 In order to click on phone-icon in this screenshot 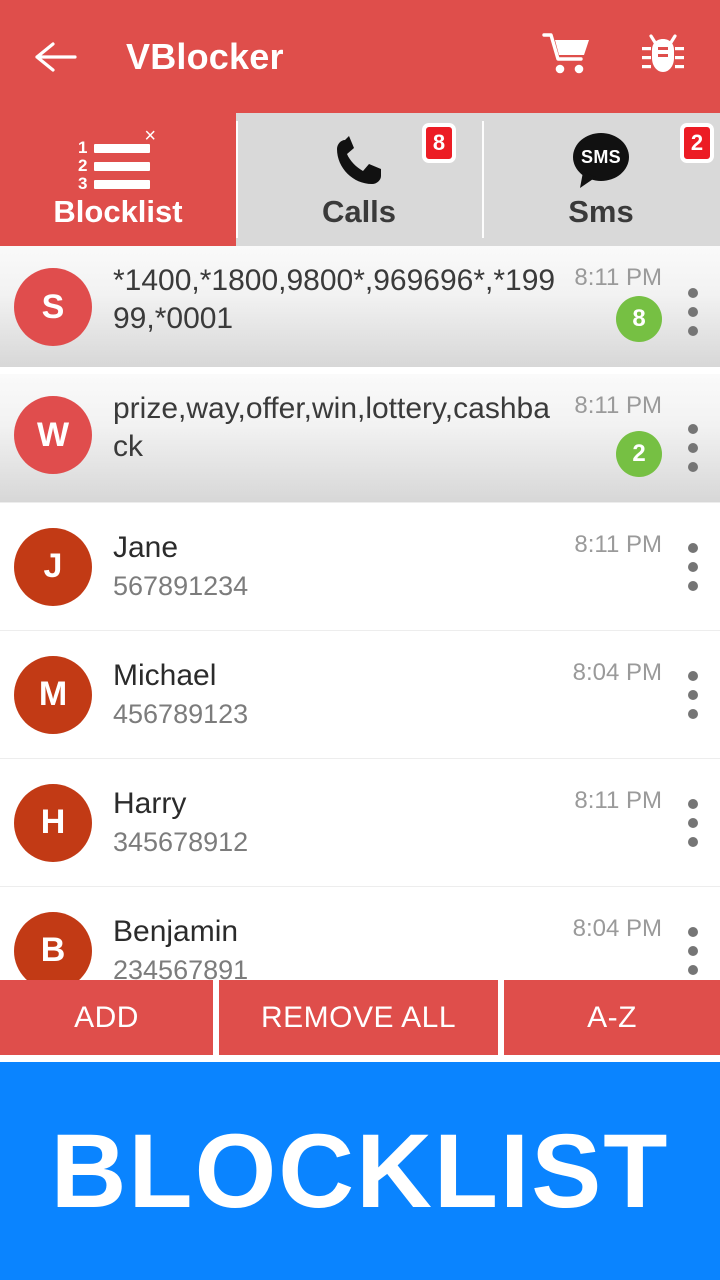, I will do `click(359, 161)`.